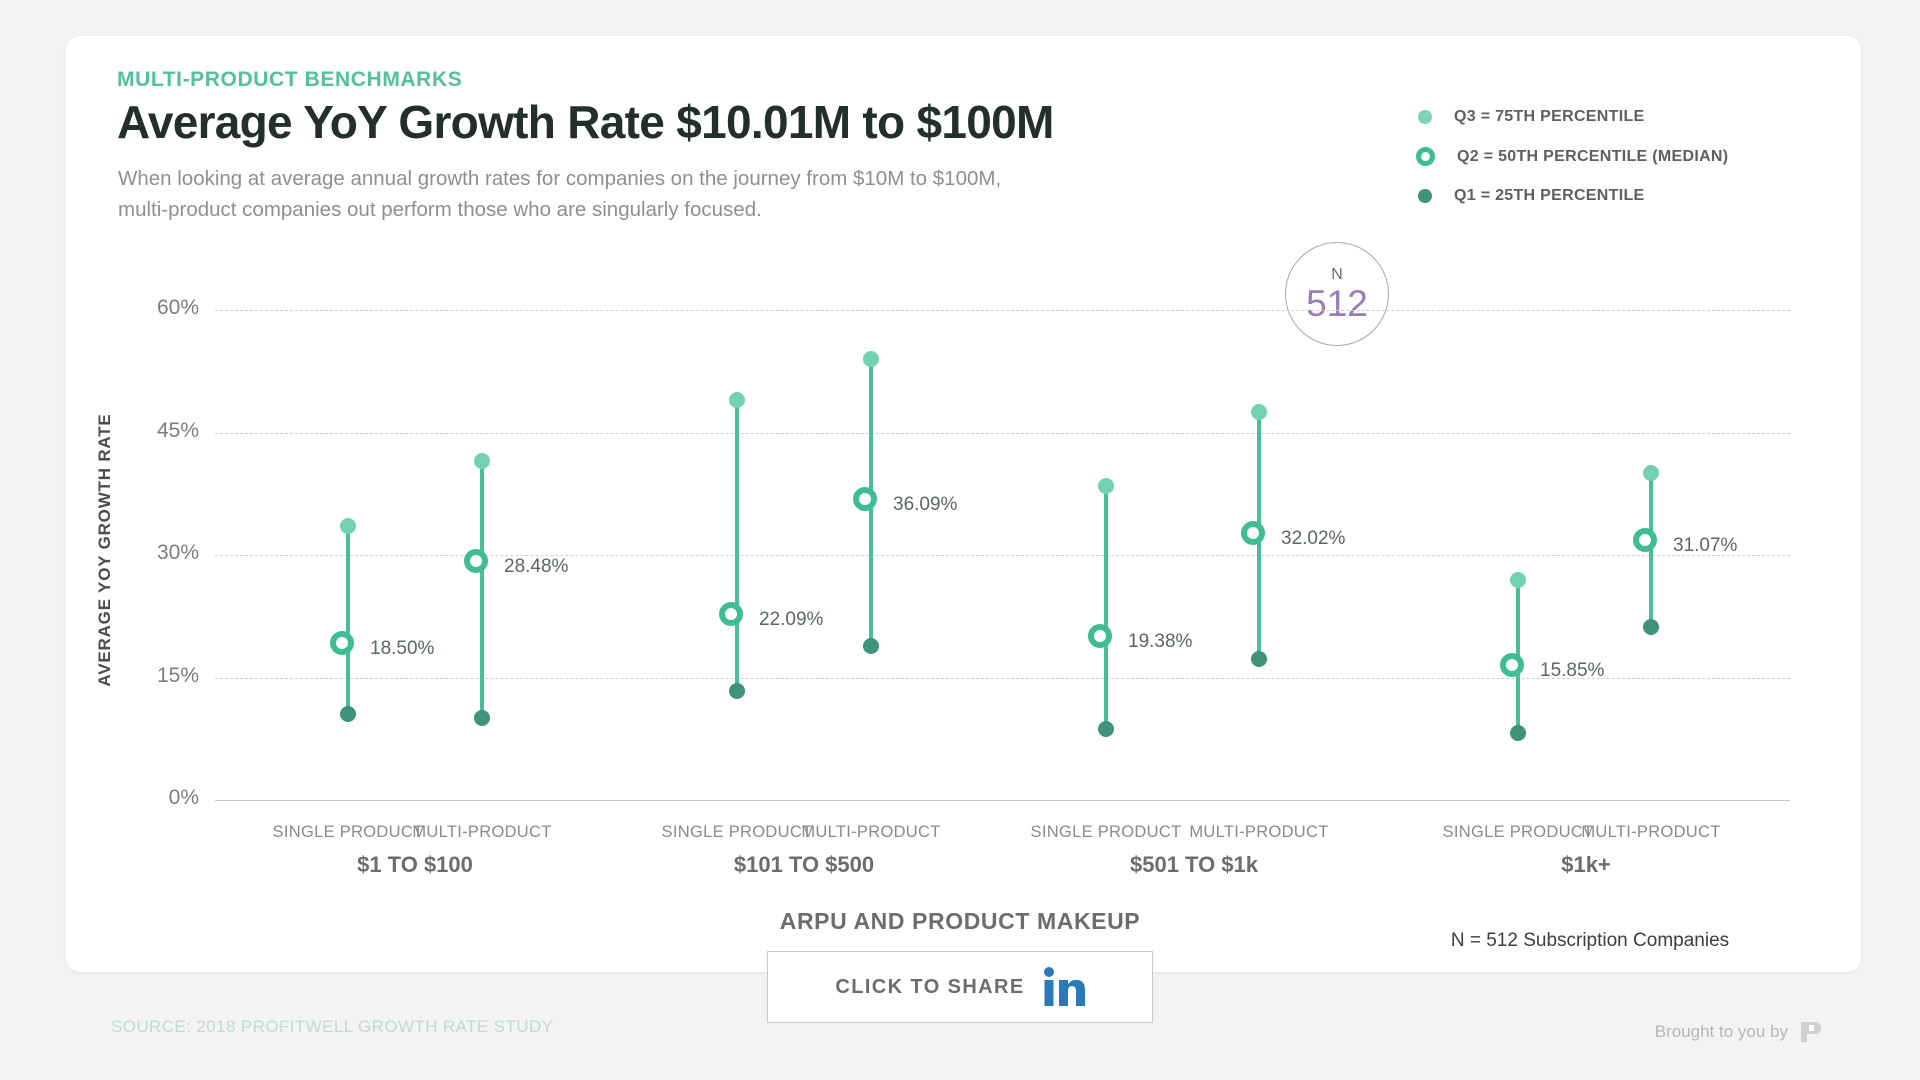  I want to click on attribution: Brought to you by, so click(1739, 1032).